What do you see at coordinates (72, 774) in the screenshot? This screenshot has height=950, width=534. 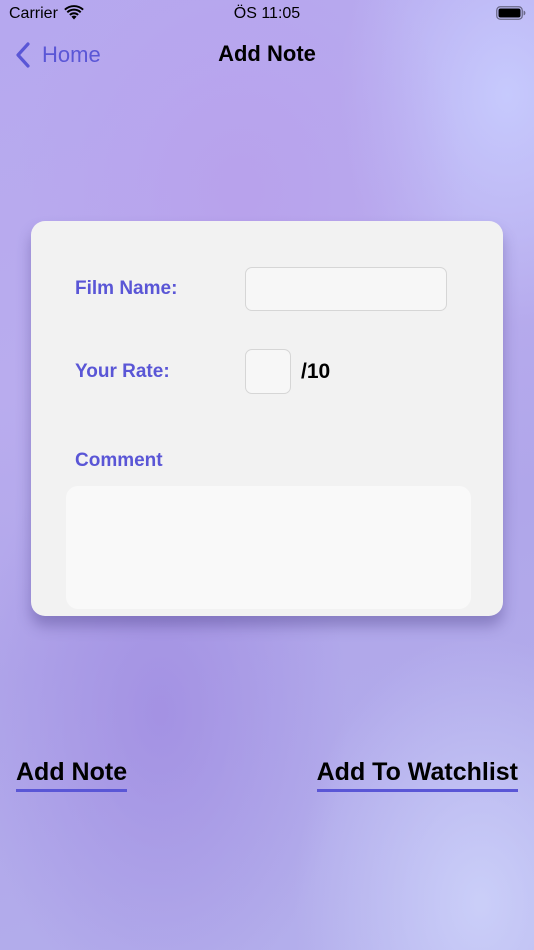 I see `add-note-button: Add Note` at bounding box center [72, 774].